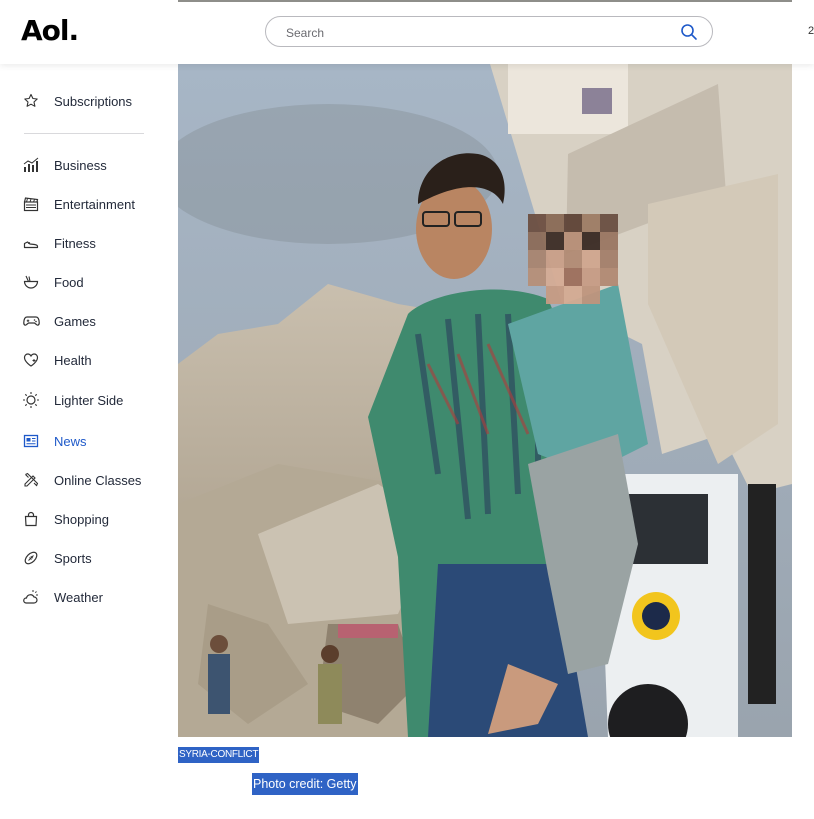 The width and height of the screenshot is (814, 819). Describe the element at coordinates (89, 400) in the screenshot. I see `sidebar-item-label: Lighter Side` at that location.